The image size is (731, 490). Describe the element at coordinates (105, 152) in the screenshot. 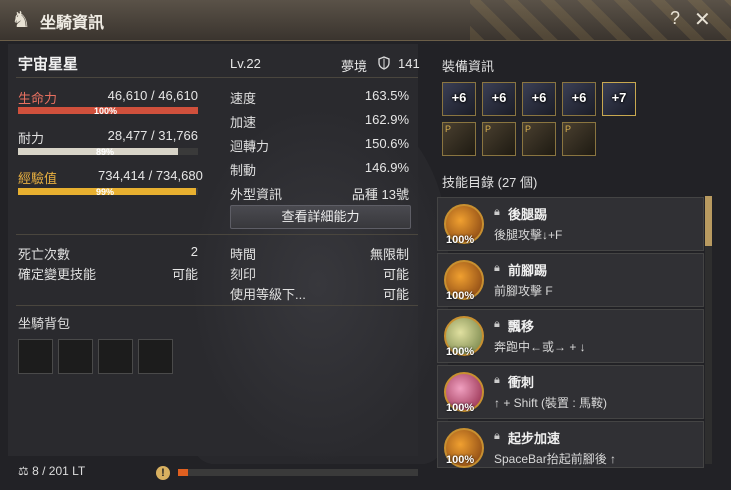

I see `stamina-percent: 89%` at that location.